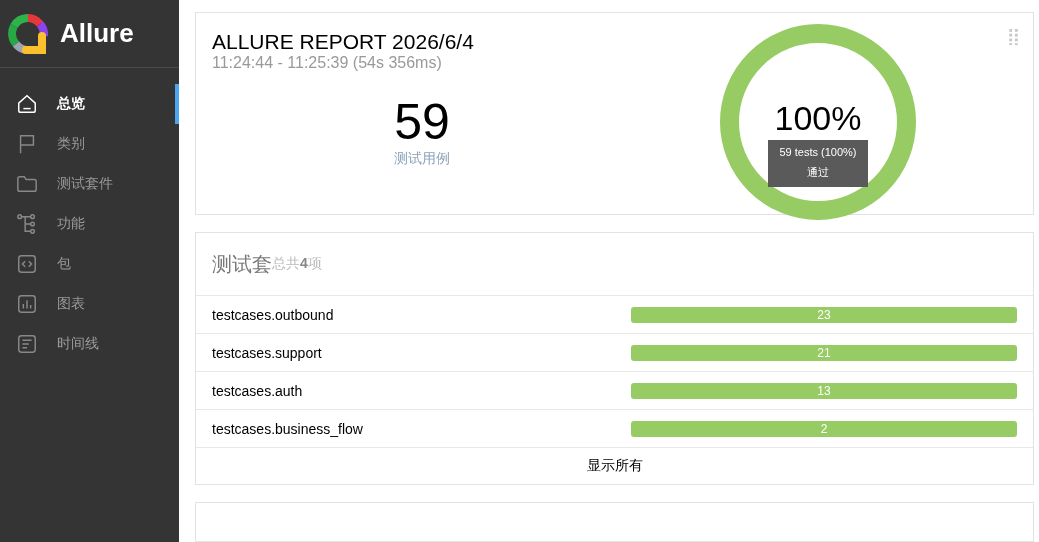 The image size is (1039, 542). Describe the element at coordinates (89, 144) in the screenshot. I see `nav-item: 类别` at that location.